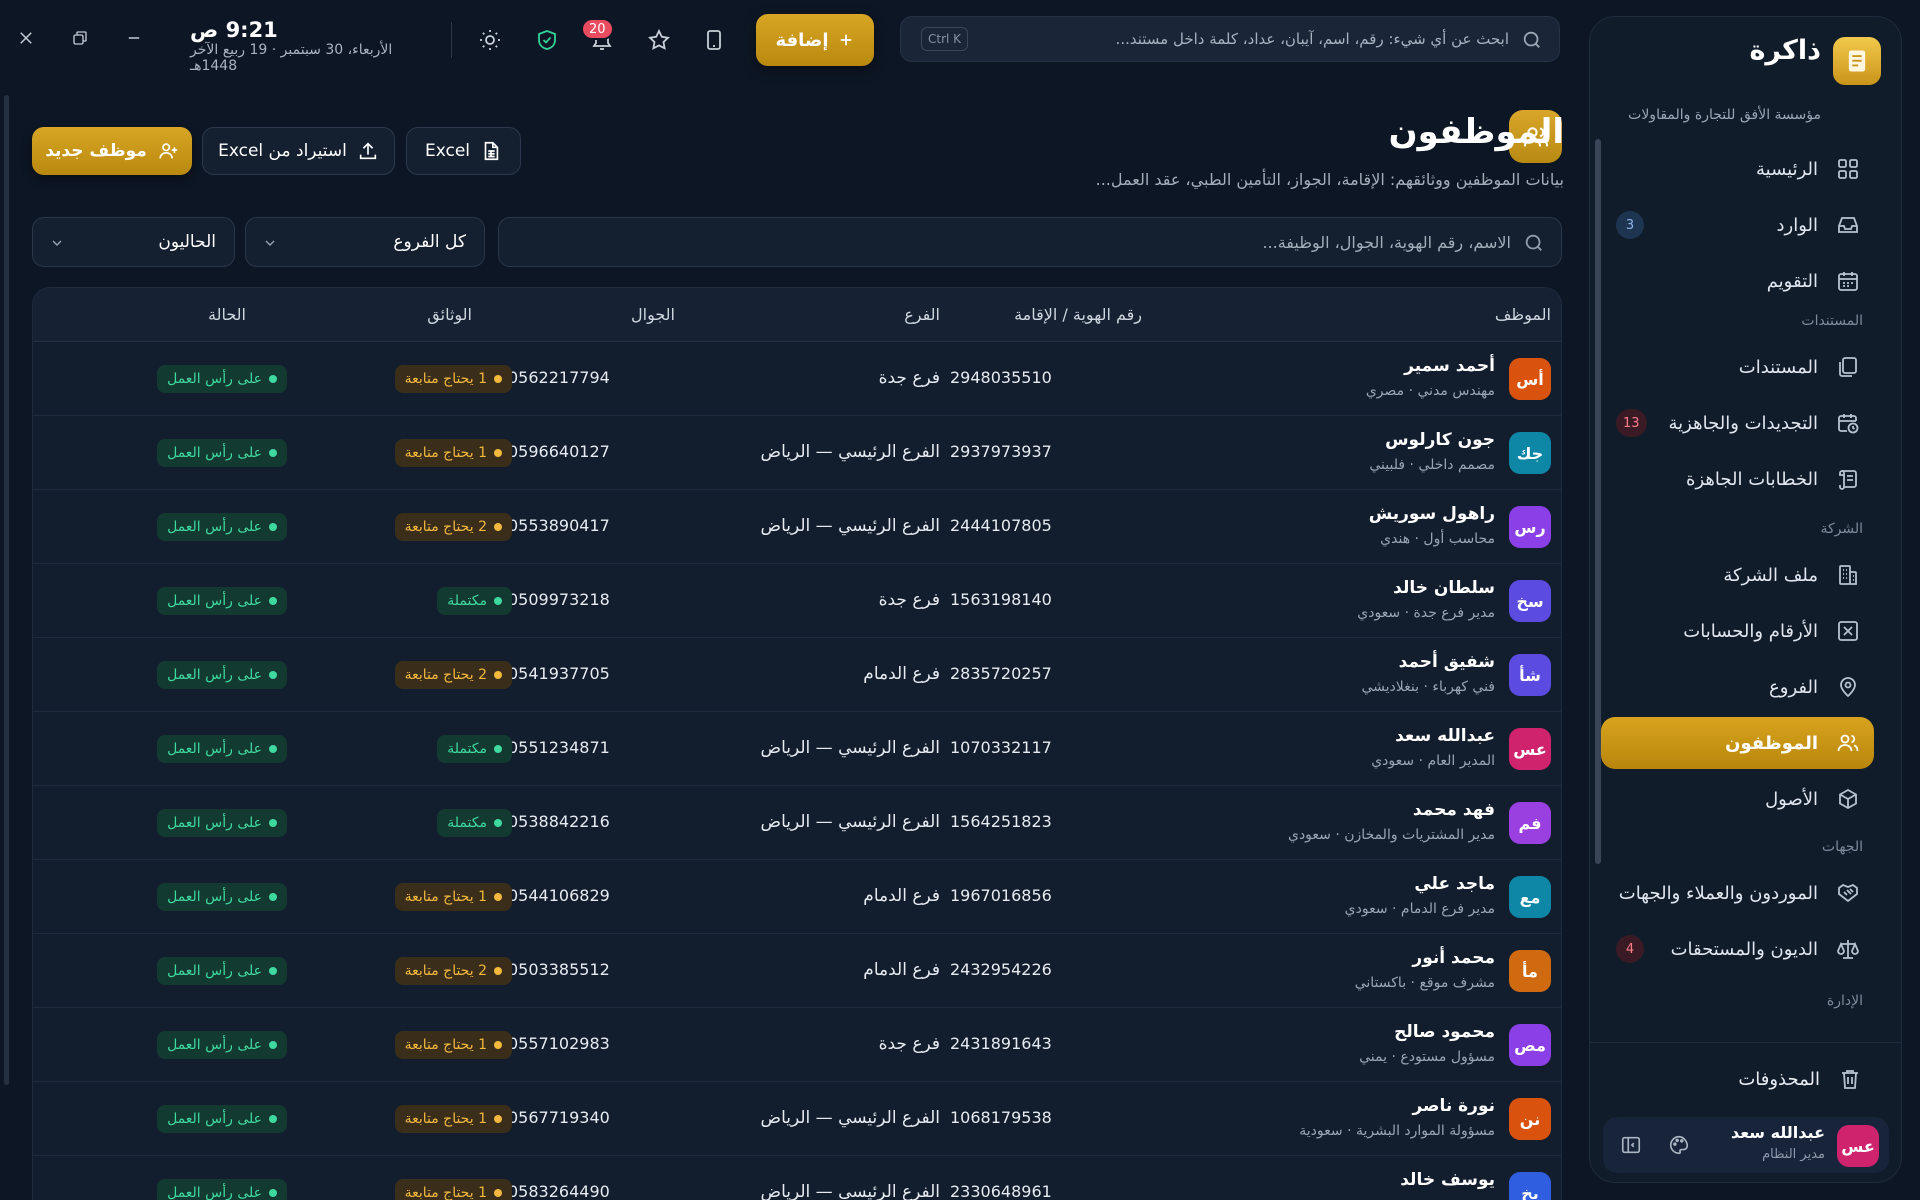 The image size is (1920, 1200). What do you see at coordinates (298, 151) in the screenshot?
I see `import-excel-button: استيراد من Excel` at bounding box center [298, 151].